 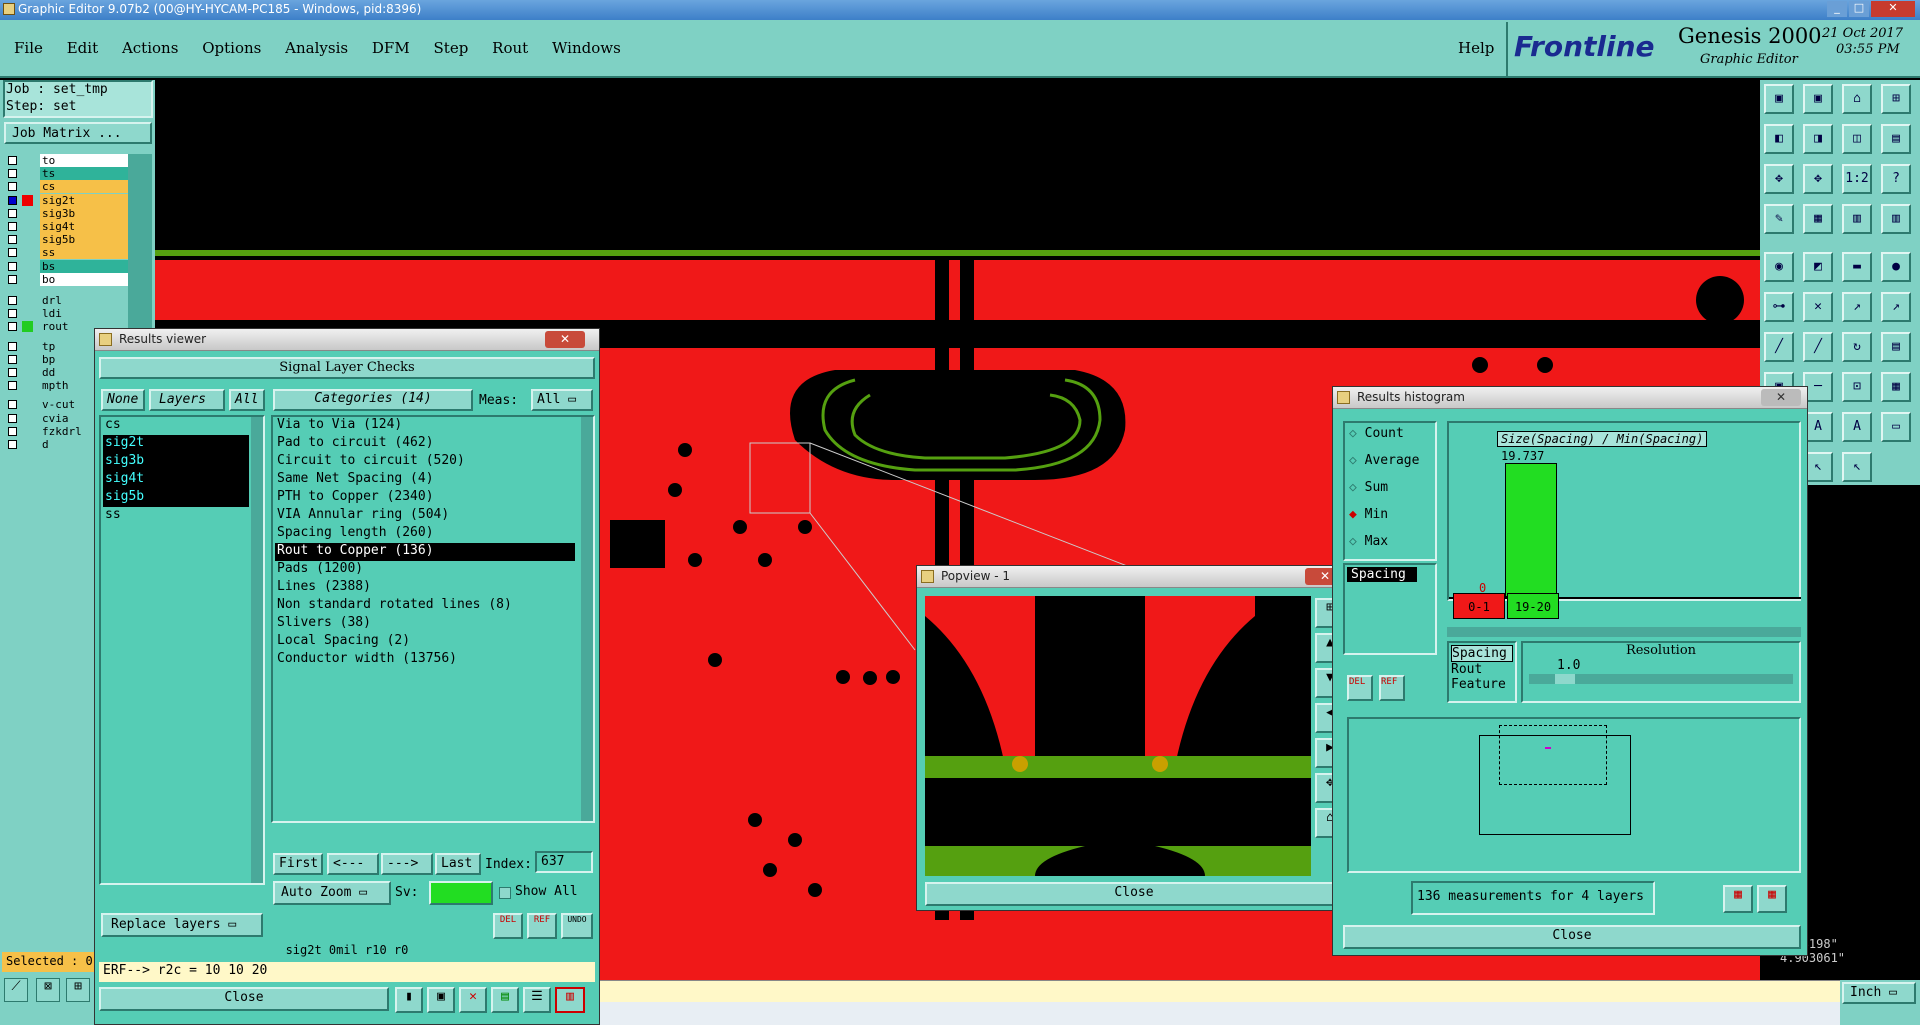 What do you see at coordinates (16, 990) in the screenshot?
I see `draw-tool-1-icon: ⟋` at bounding box center [16, 990].